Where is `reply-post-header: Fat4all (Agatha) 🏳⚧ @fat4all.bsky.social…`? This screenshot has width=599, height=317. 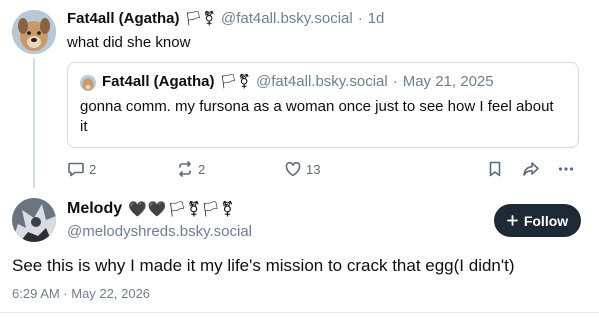 reply-post-header: Fat4all (Agatha) 🏳⚧ @fat4all.bsky.social… is located at coordinates (225, 18).